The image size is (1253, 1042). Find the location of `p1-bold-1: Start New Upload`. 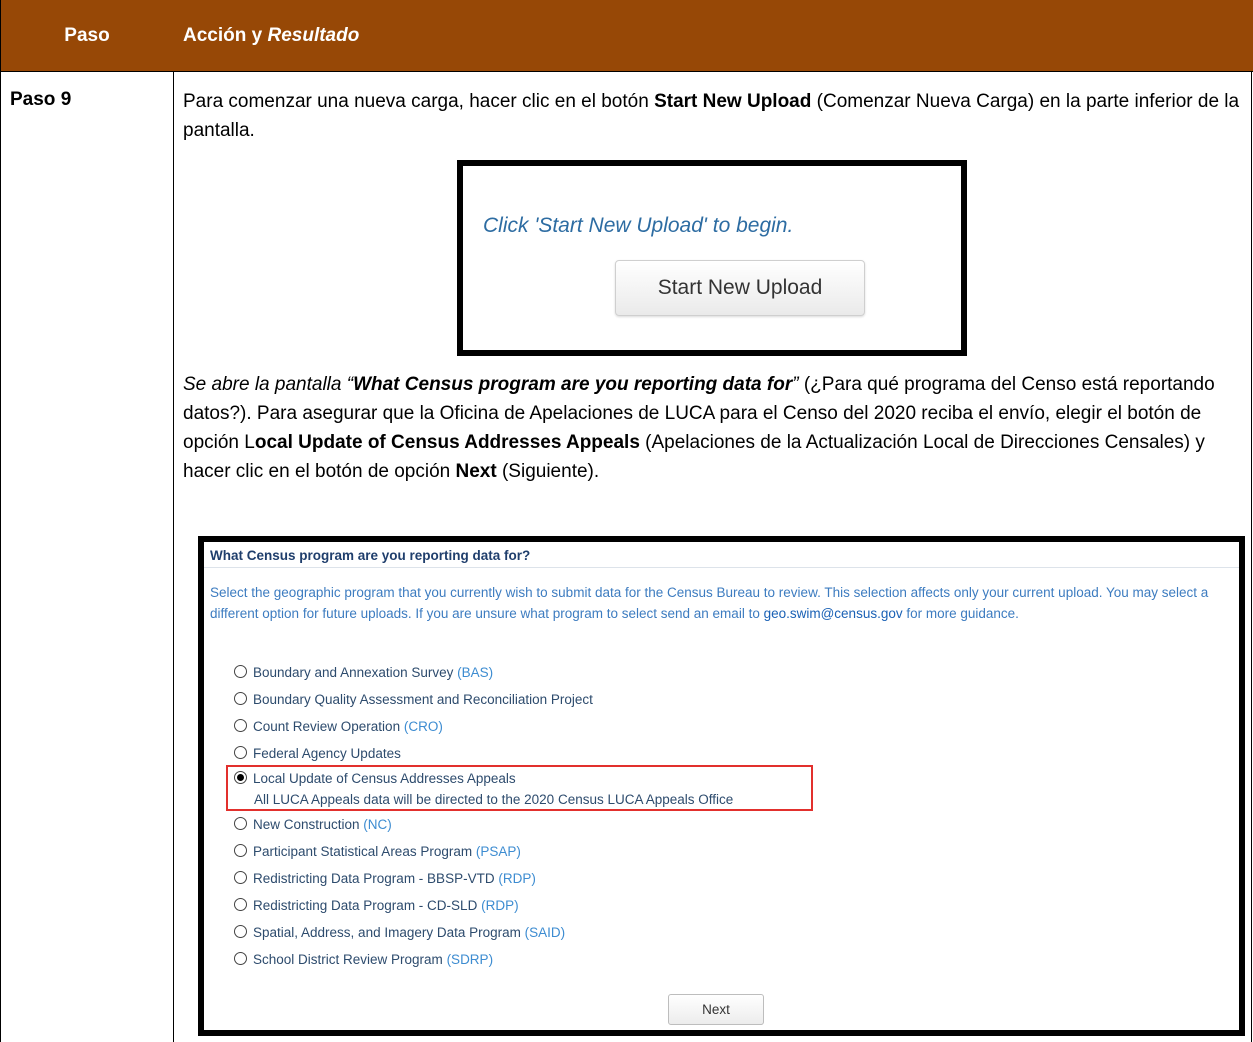

p1-bold-1: Start New Upload is located at coordinates (733, 101).